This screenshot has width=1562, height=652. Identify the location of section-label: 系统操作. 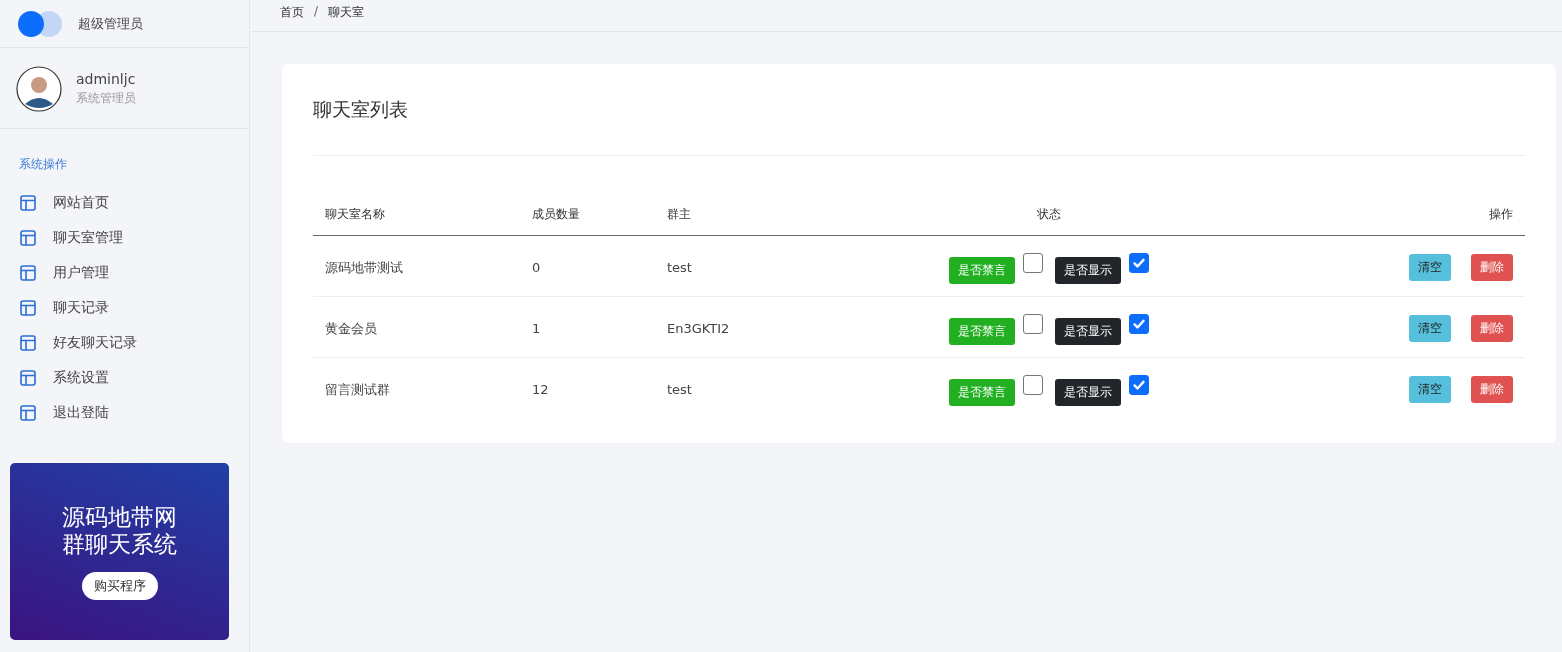
(43, 164).